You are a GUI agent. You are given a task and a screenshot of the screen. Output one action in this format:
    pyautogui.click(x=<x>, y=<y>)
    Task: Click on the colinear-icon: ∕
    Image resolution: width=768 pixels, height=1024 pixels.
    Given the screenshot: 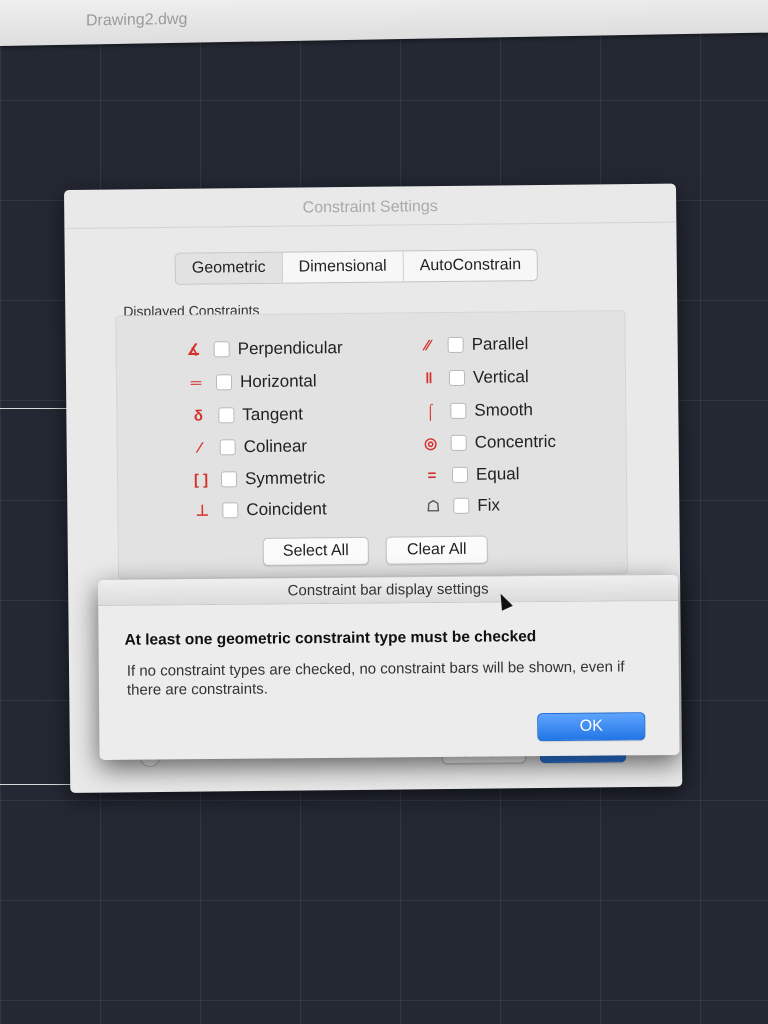 What is the action you would take?
    pyautogui.click(x=200, y=448)
    